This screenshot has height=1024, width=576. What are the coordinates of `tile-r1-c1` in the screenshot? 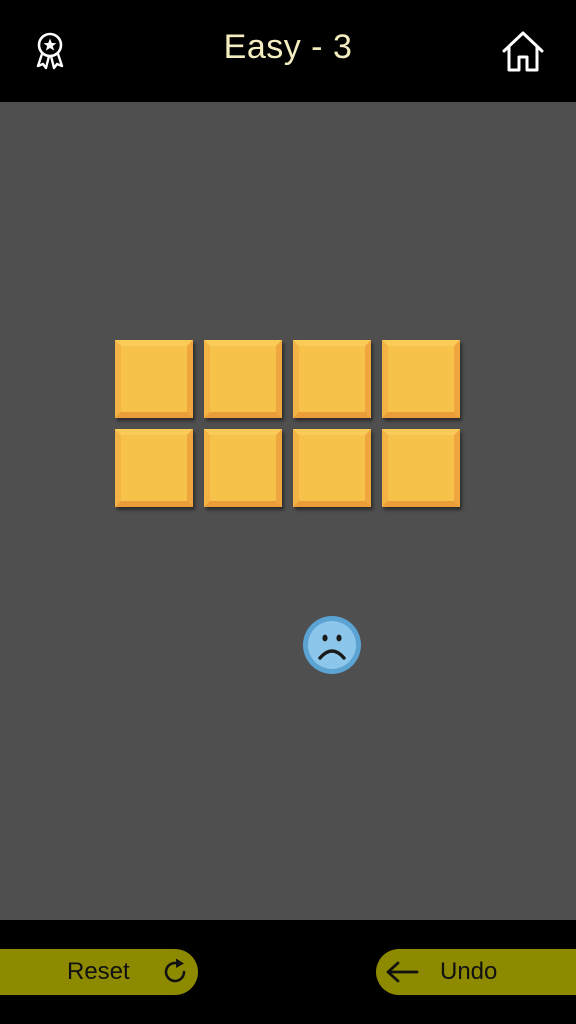 It's located at (154, 379).